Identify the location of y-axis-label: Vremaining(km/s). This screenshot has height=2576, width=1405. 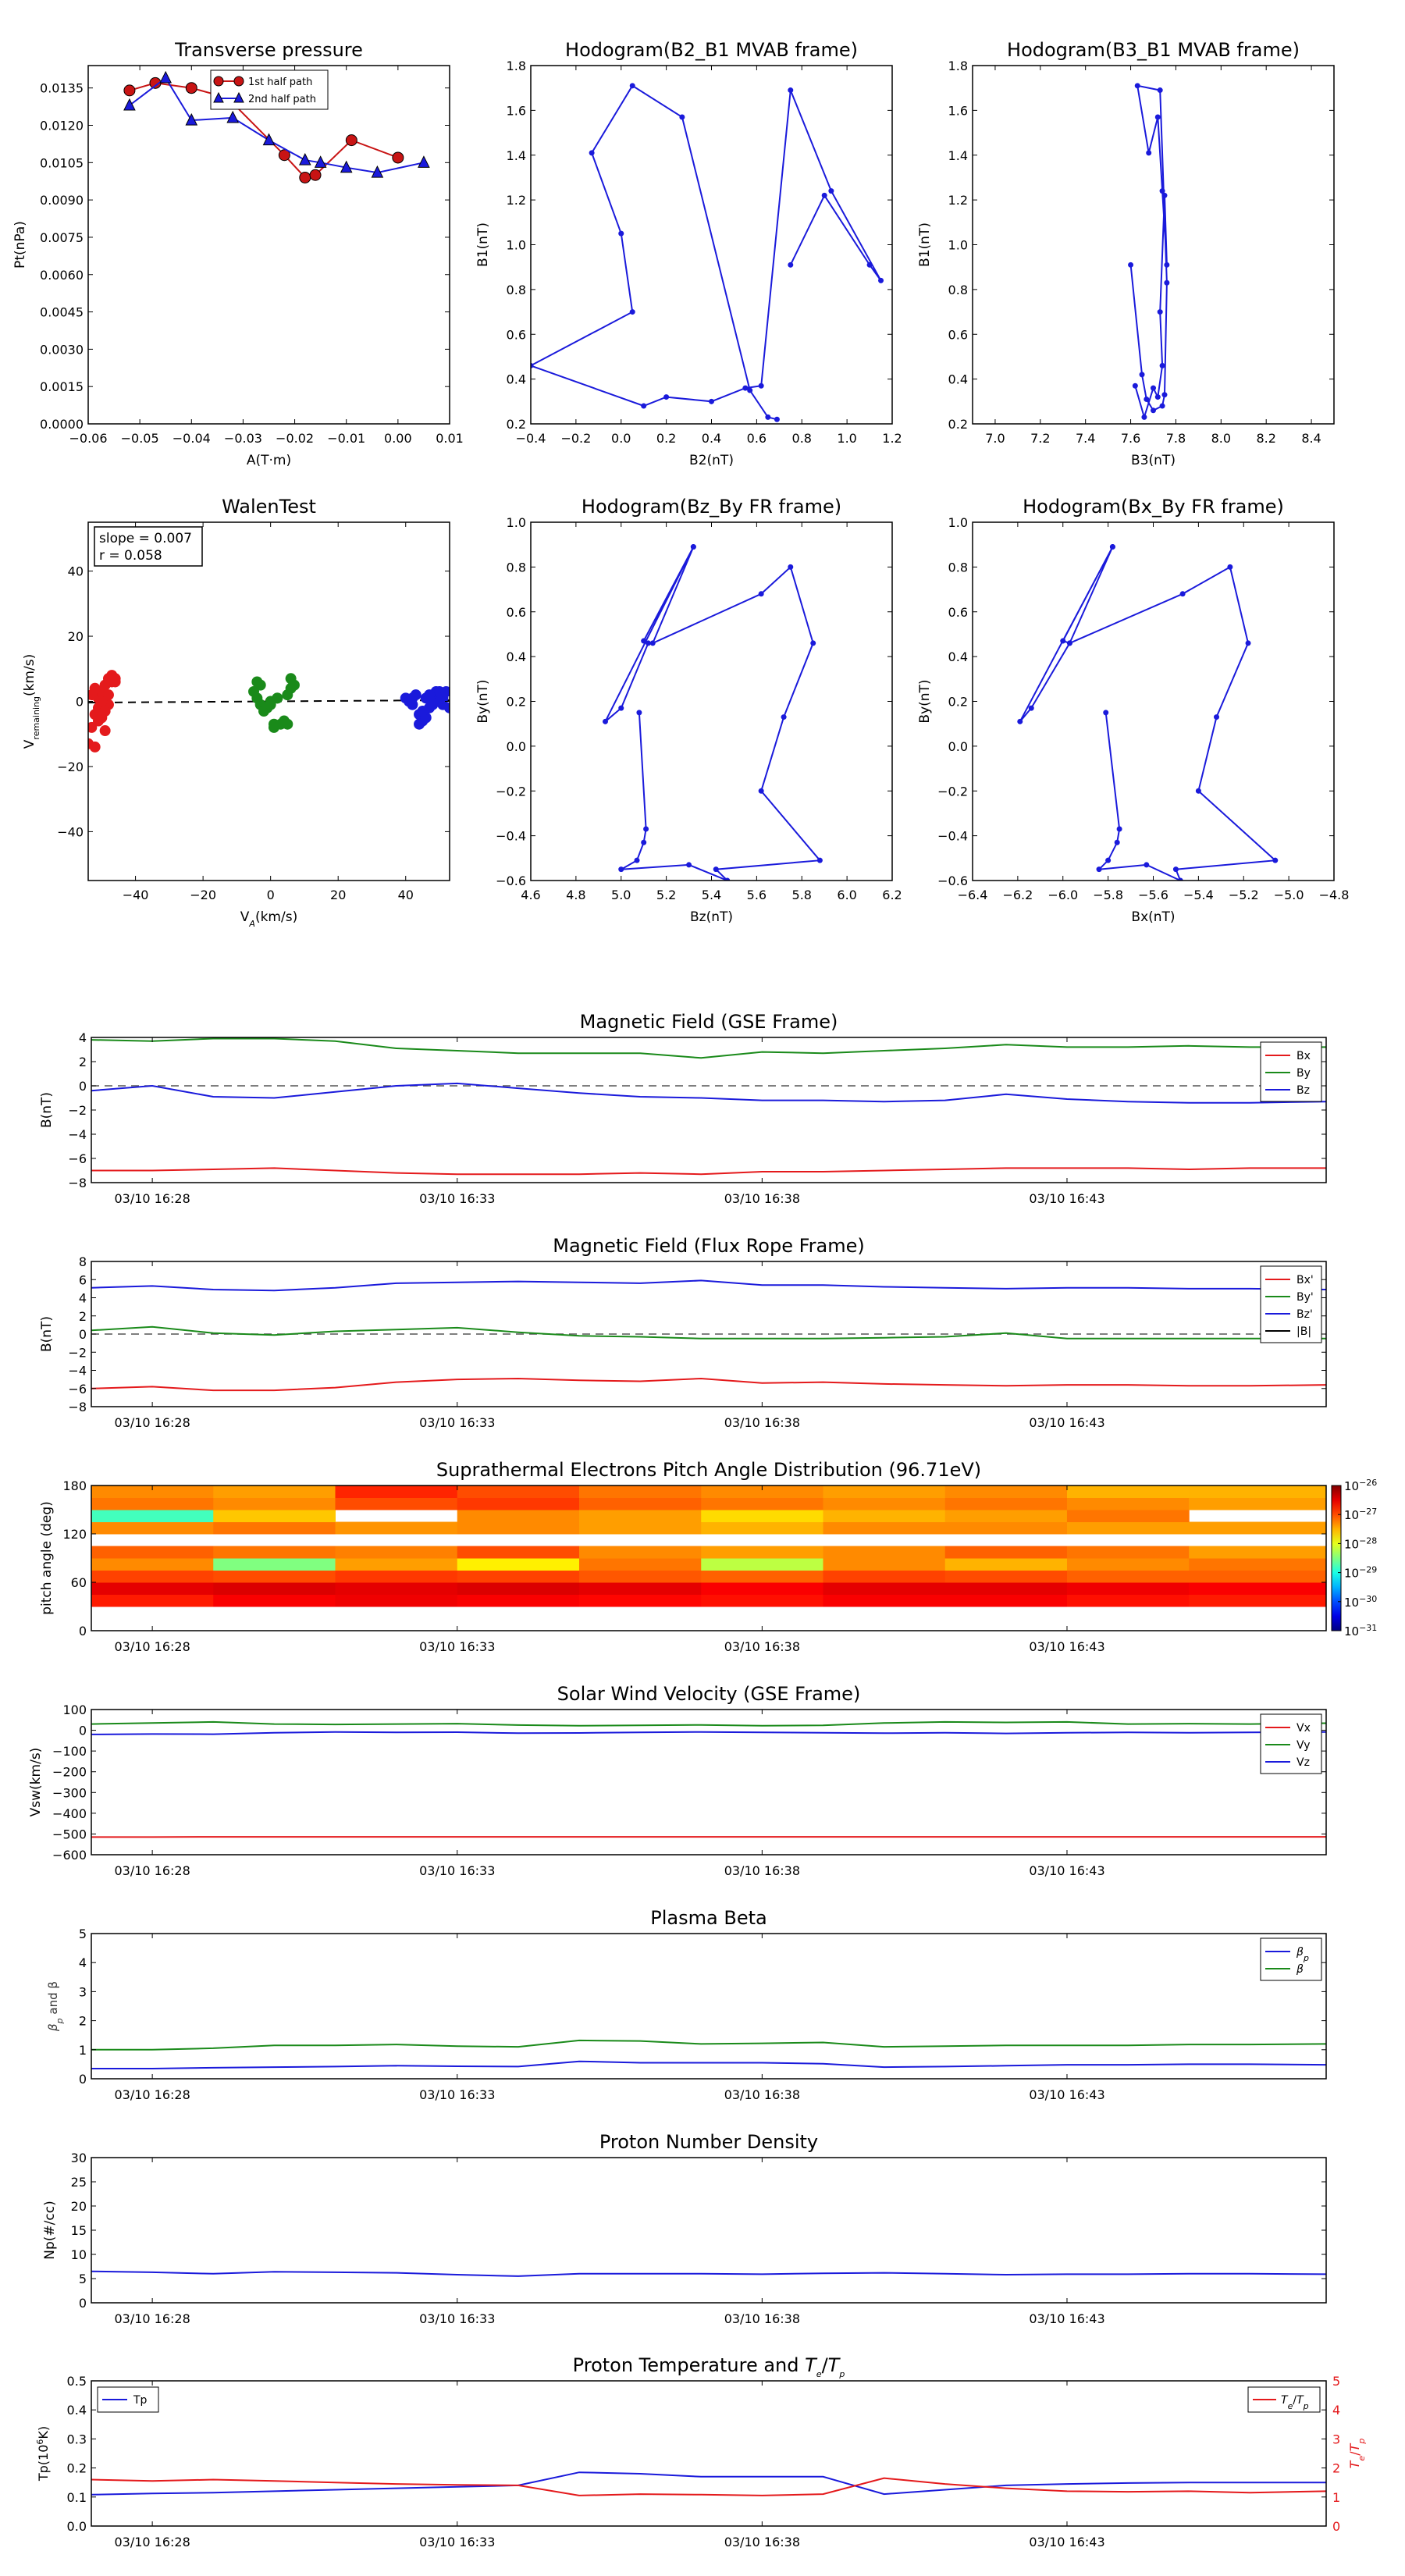
(32, 701).